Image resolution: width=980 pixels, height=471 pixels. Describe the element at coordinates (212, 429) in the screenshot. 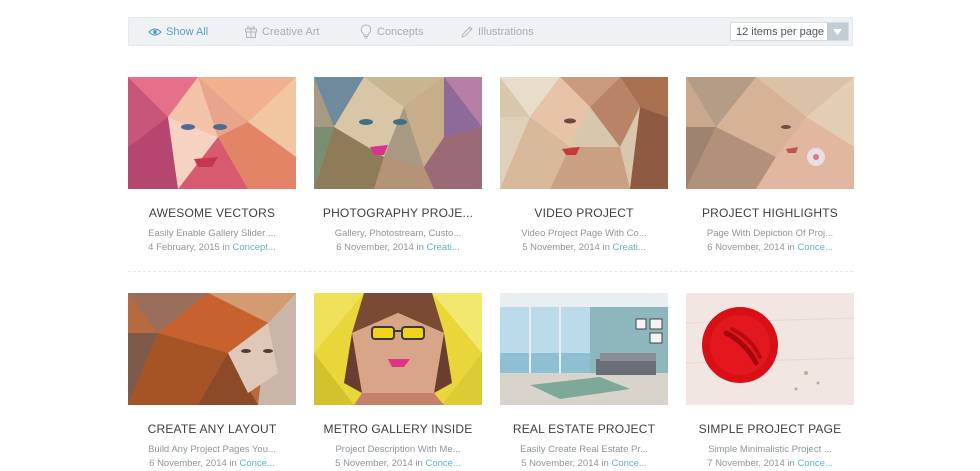

I see `project-title: CREATE ANY LAYOUT` at that location.